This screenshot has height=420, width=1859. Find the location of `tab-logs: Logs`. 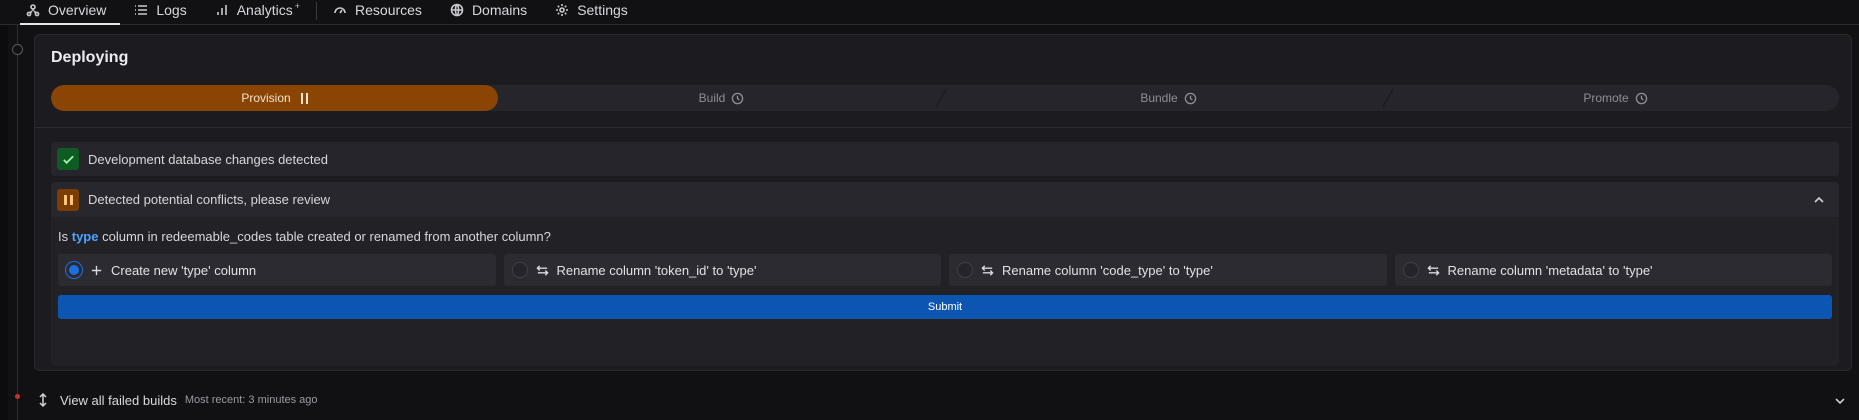

tab-logs: Logs is located at coordinates (160, 12).